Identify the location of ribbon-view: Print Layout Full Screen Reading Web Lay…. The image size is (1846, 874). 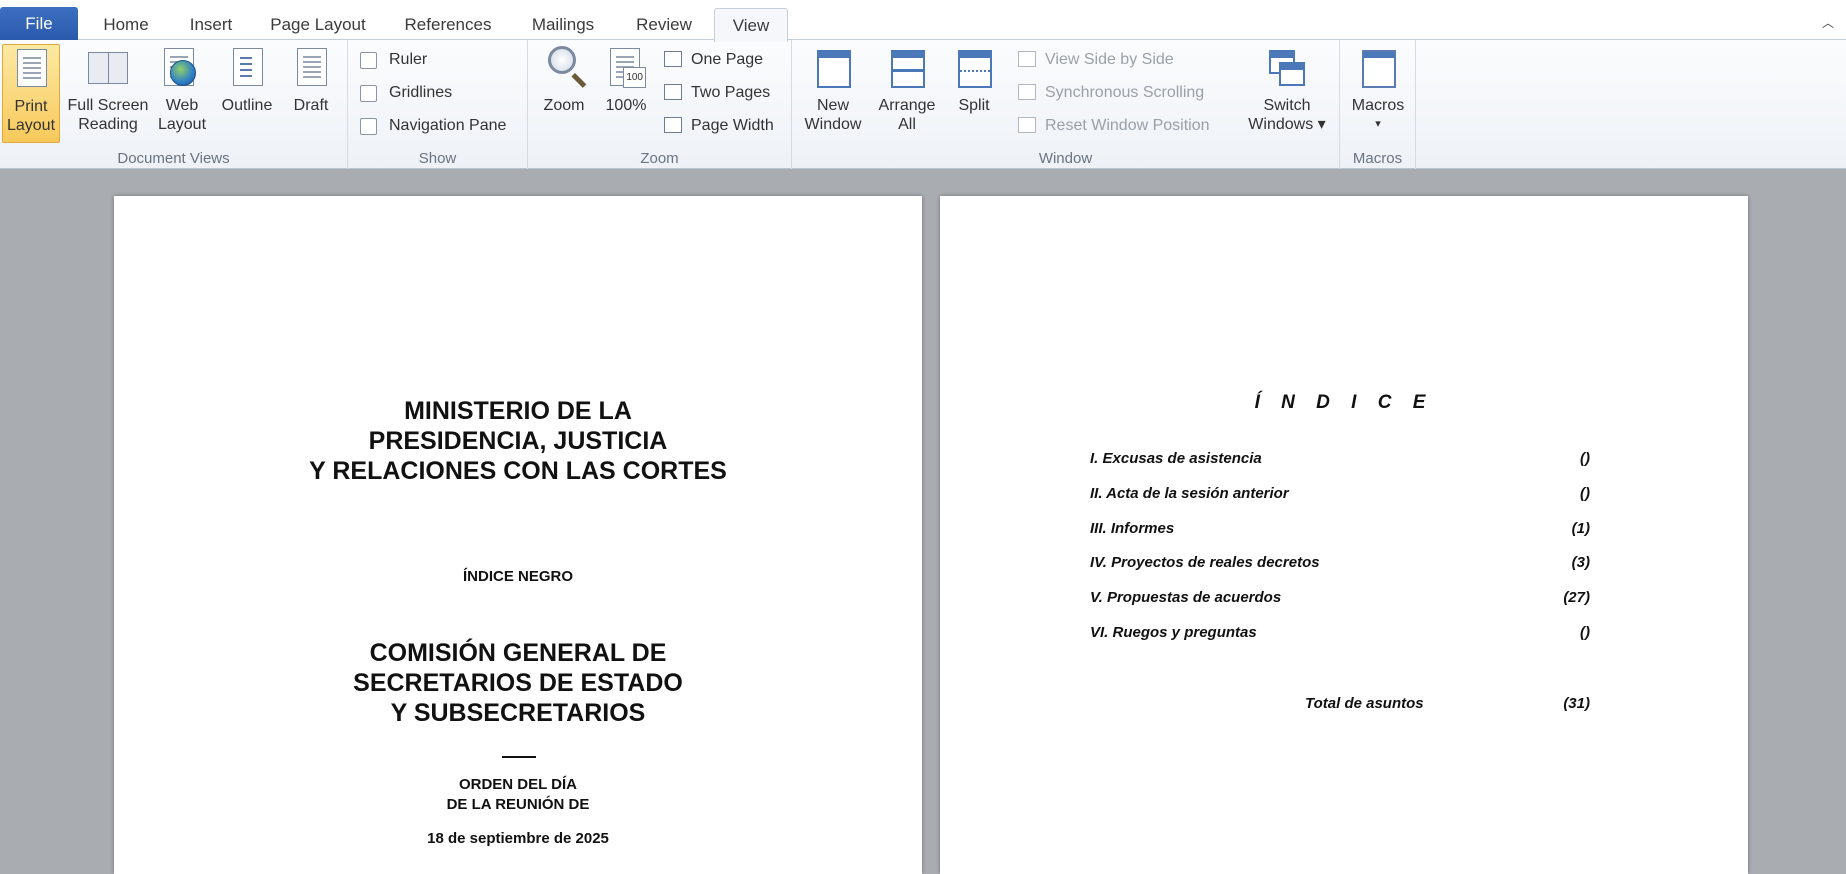
(923, 104).